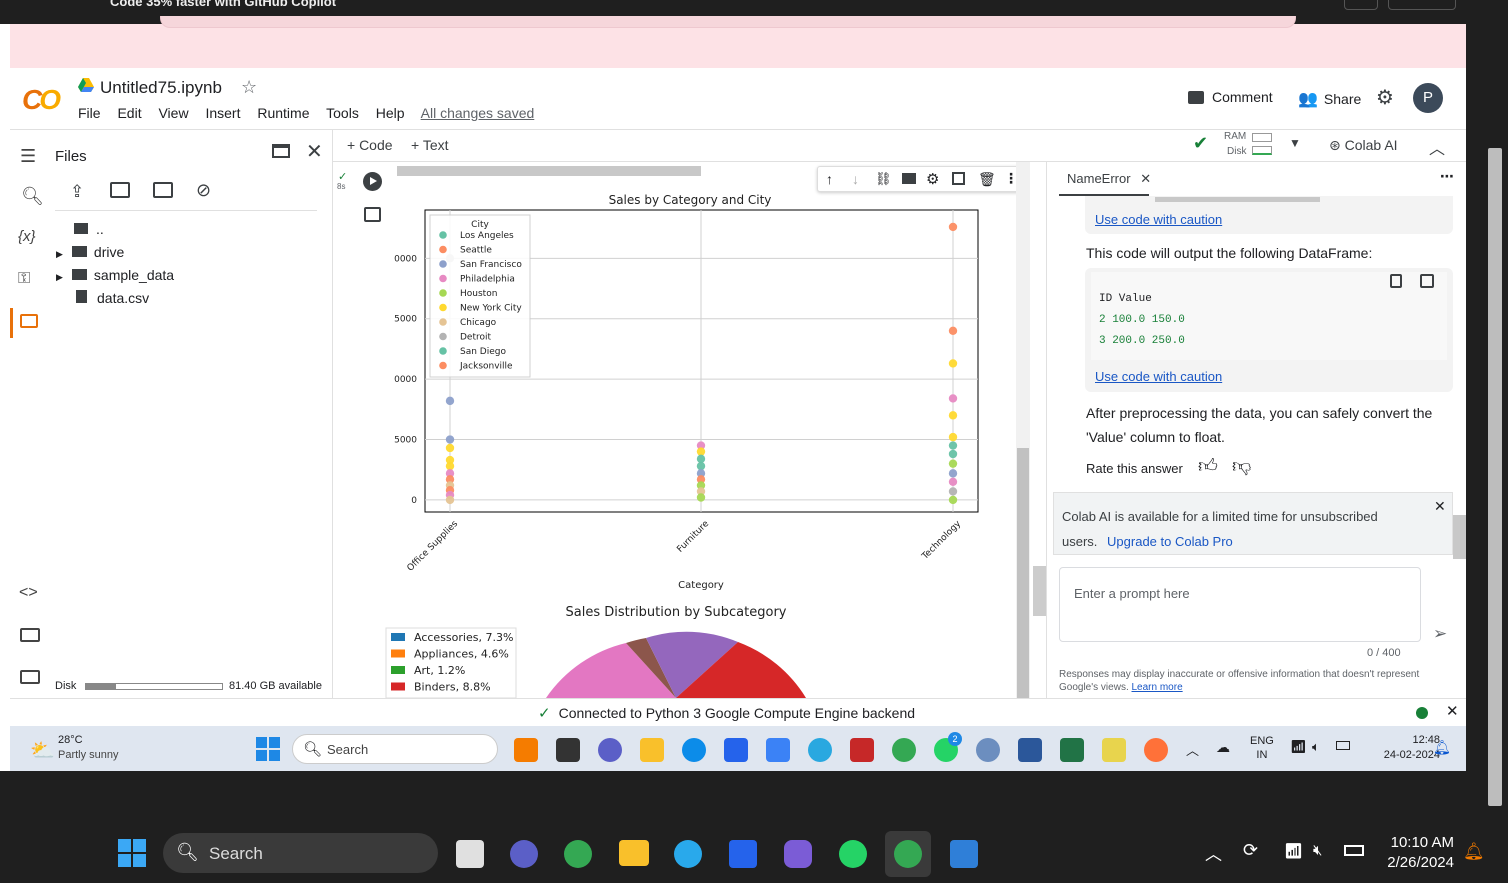 The height and width of the screenshot is (883, 1508). I want to click on command-palette-icon, so click(30, 635).